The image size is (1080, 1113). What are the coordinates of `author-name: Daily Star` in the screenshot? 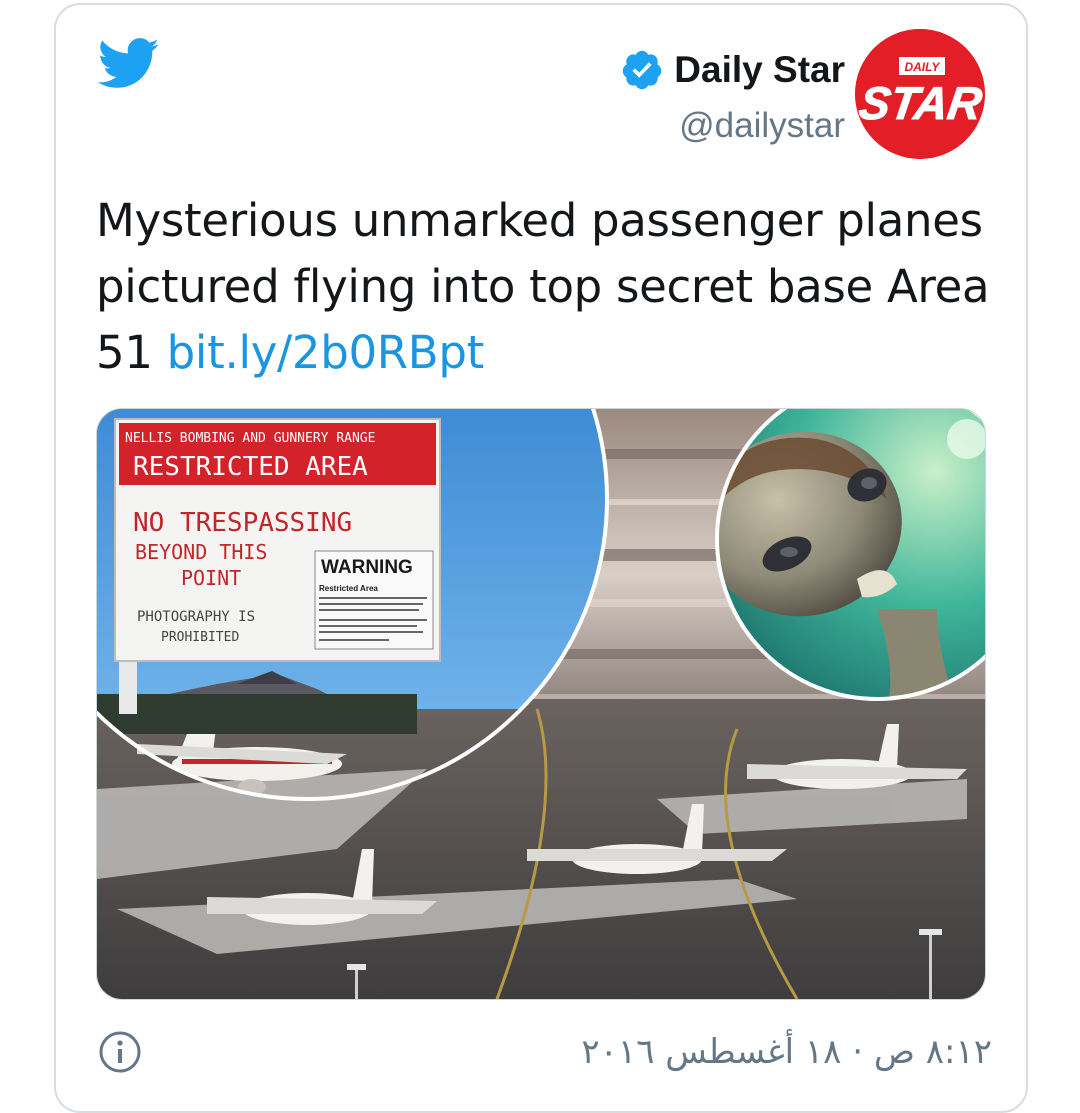 It's located at (759, 70).